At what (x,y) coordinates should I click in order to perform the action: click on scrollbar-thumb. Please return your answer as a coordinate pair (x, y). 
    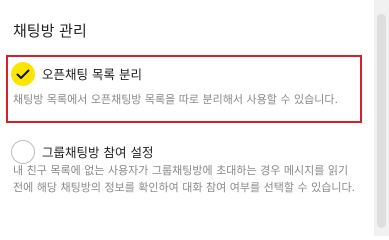
    Looking at the image, I should click on (381, 121).